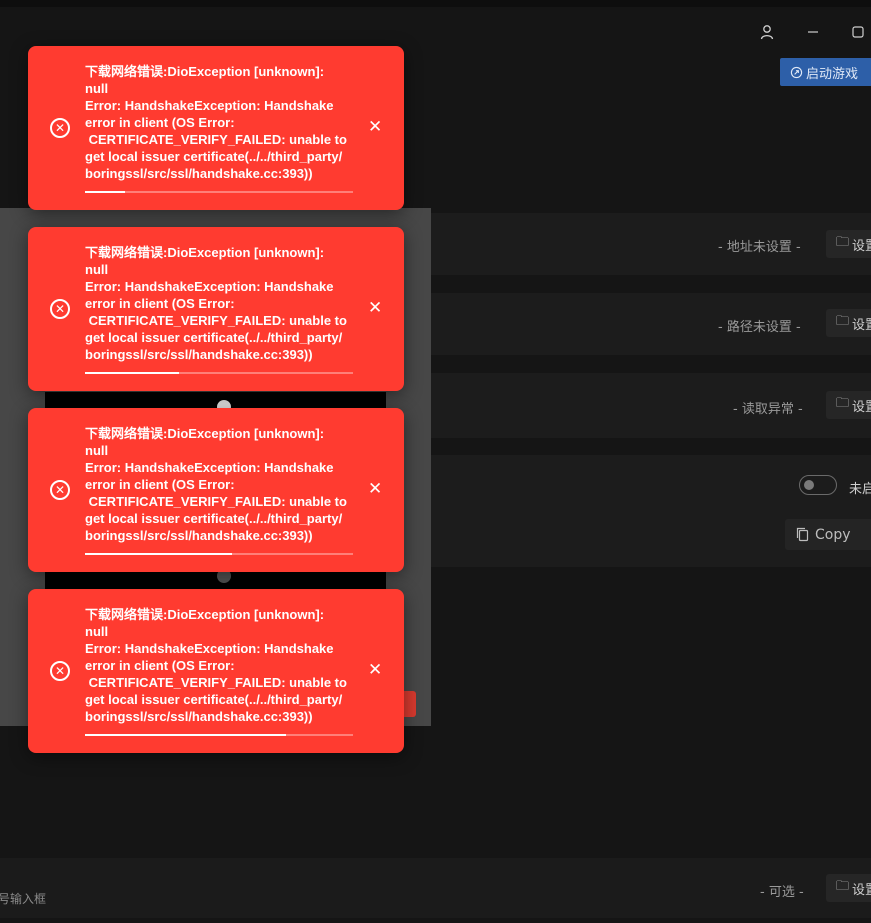 This screenshot has height=923, width=871. Describe the element at coordinates (435, 3) in the screenshot. I see `title-bar-strip` at that location.